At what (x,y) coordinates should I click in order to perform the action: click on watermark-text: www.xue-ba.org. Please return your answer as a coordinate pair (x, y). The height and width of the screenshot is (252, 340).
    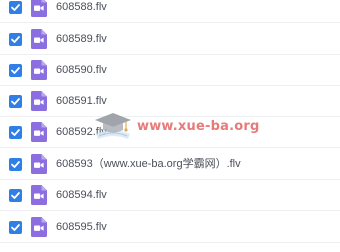
    Looking at the image, I should click on (198, 126).